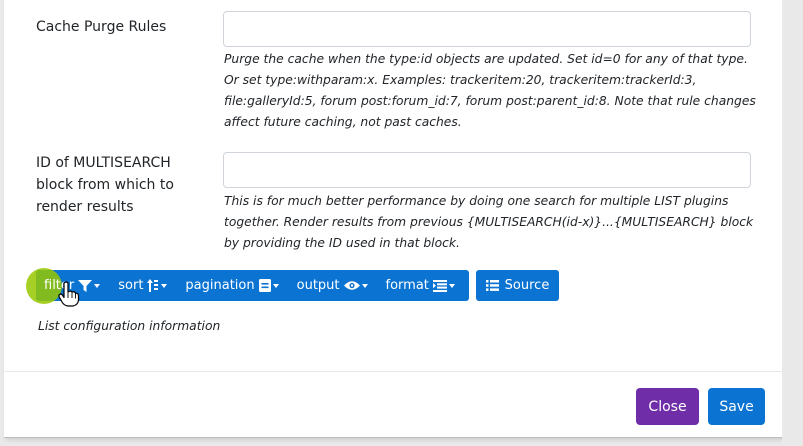 The height and width of the screenshot is (446, 803). I want to click on pagination-button: pagination, so click(228, 285).